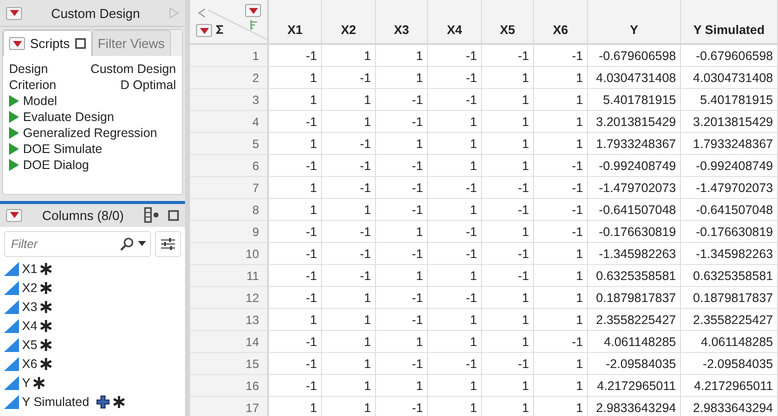 The width and height of the screenshot is (778, 416). What do you see at coordinates (90, 133) in the screenshot?
I see `script-link: Generalized Regression` at bounding box center [90, 133].